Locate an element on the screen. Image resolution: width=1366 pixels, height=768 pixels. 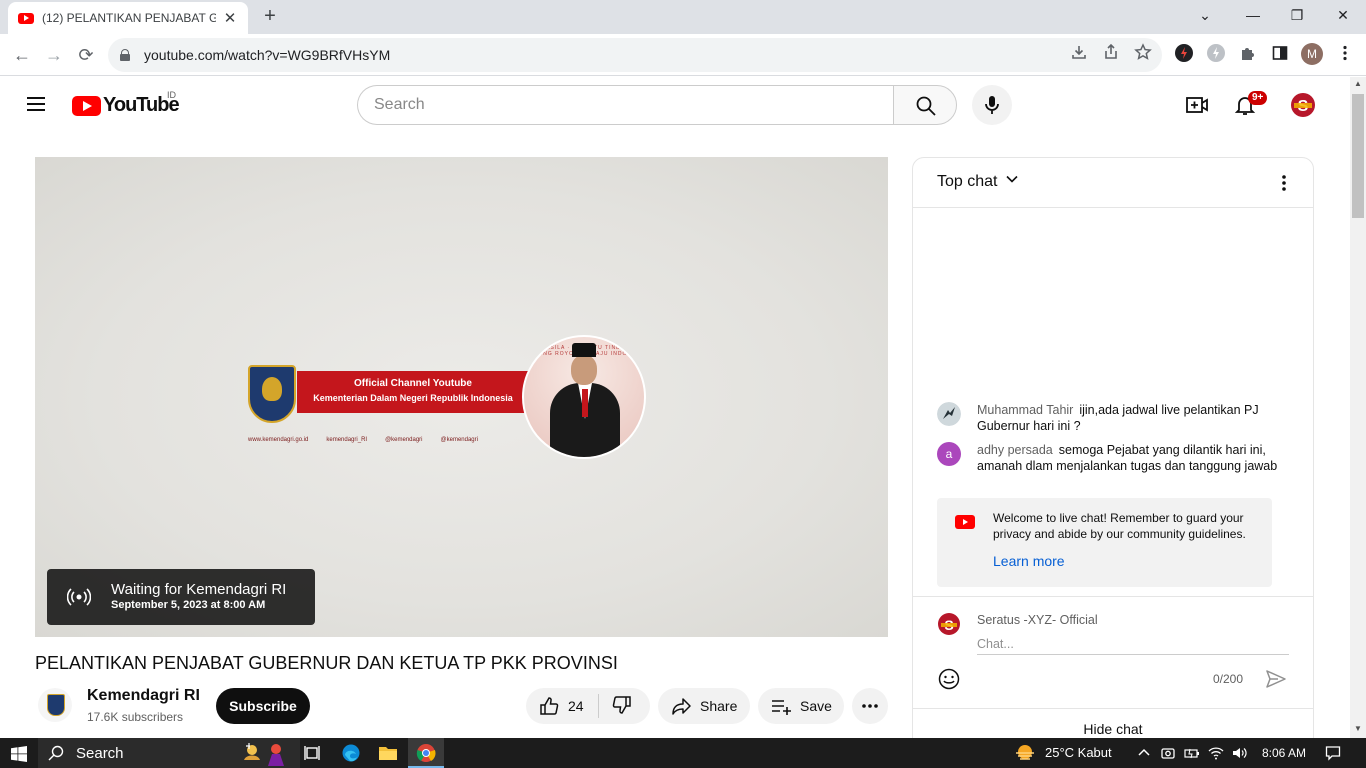
voice-search-button is located at coordinates (992, 105).